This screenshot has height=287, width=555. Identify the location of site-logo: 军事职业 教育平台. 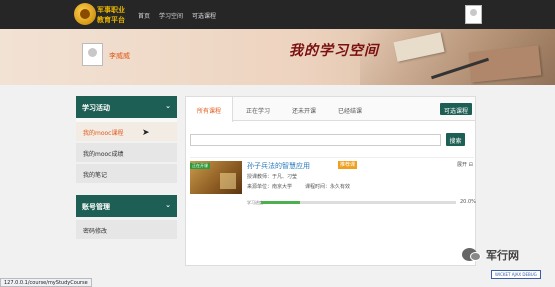
(102, 14).